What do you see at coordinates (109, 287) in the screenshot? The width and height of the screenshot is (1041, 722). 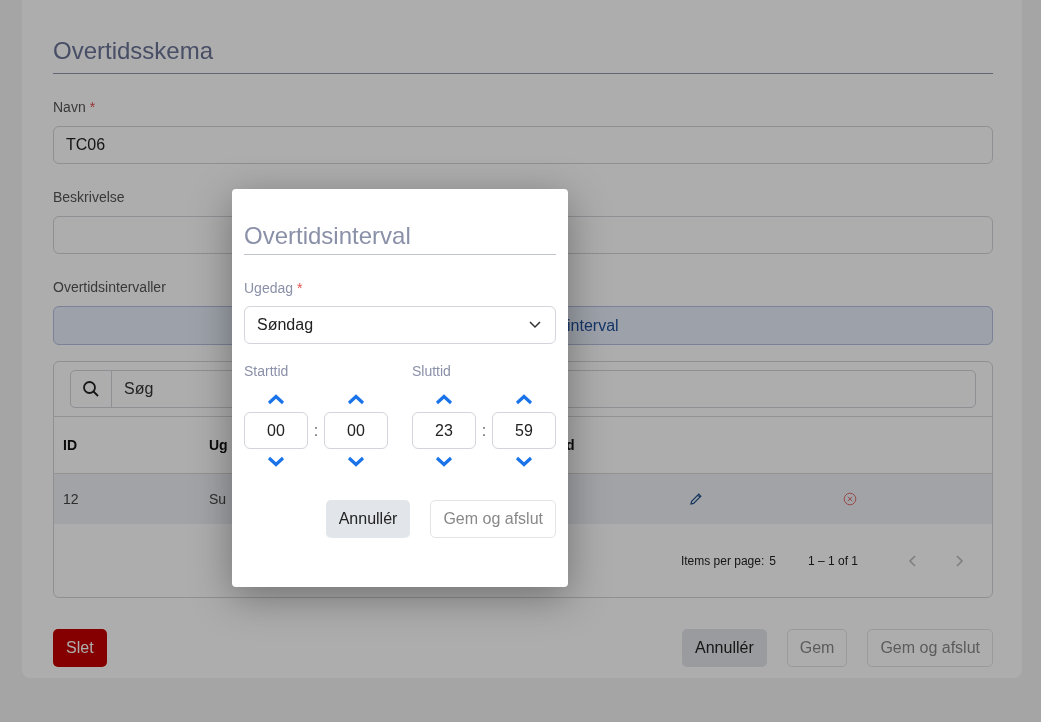 I see `field-label: Overtidsintervaller` at bounding box center [109, 287].